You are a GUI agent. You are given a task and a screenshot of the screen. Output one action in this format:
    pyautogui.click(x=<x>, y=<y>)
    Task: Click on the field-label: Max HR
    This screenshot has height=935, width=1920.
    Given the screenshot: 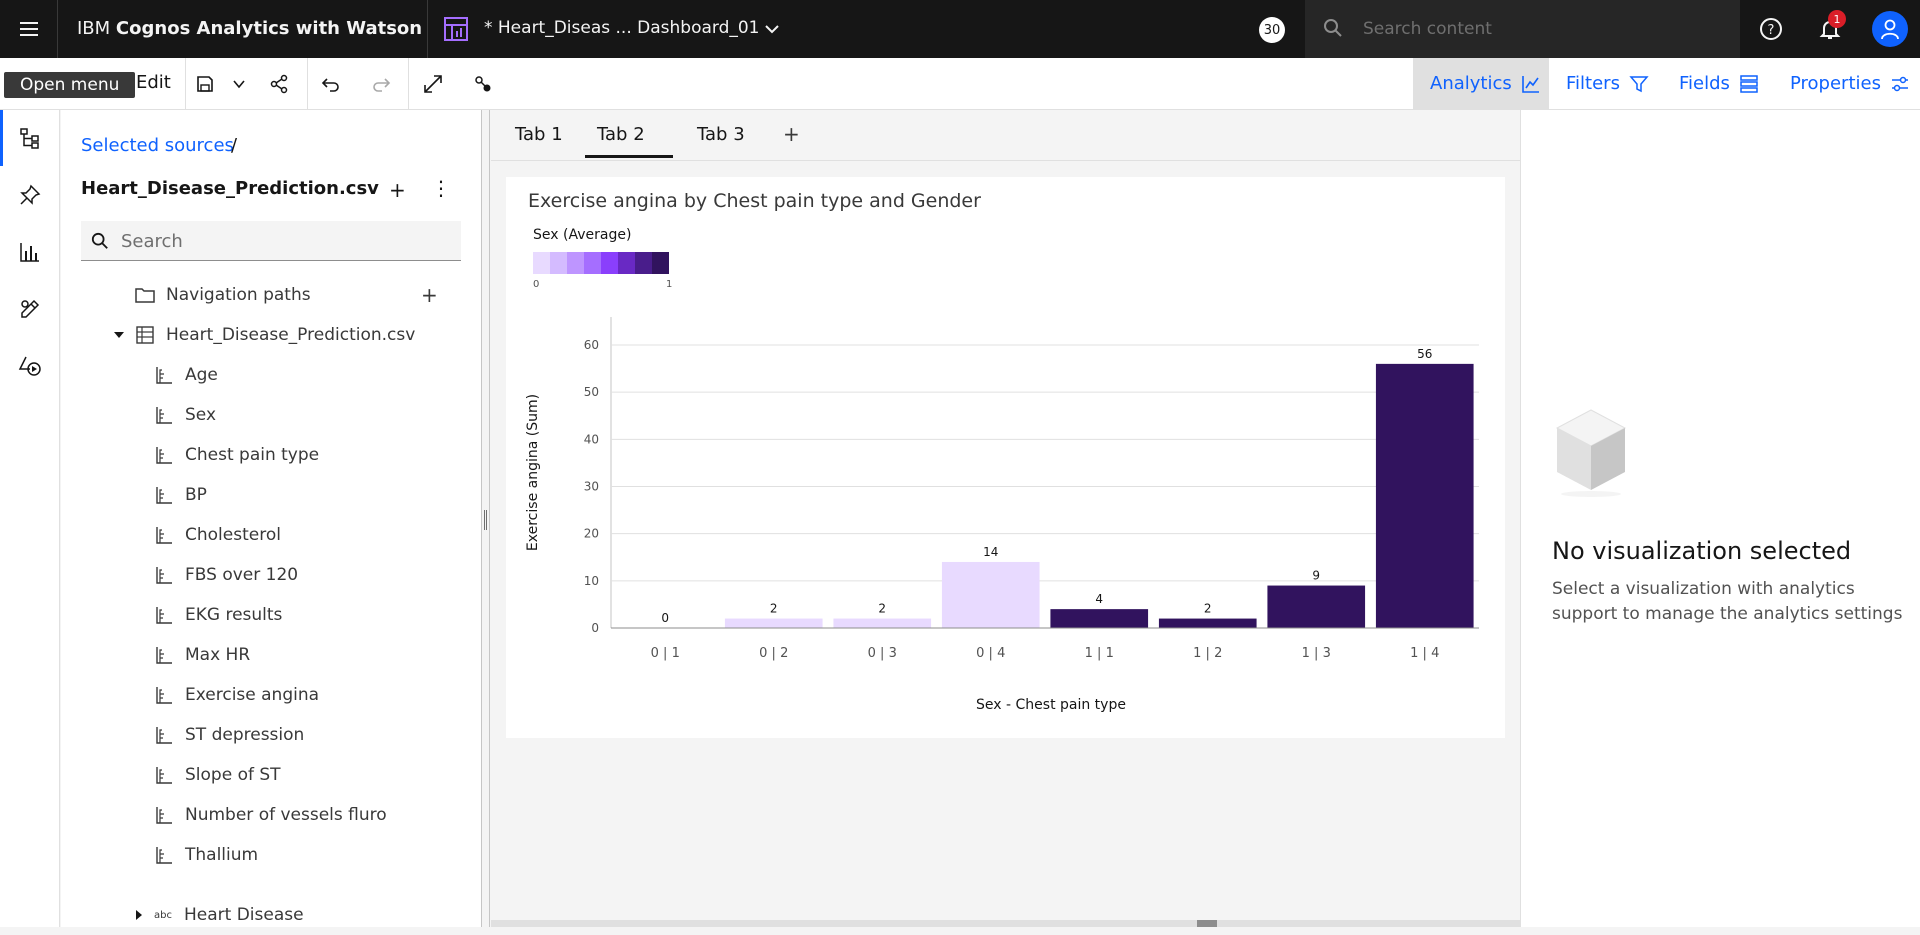 What is the action you would take?
    pyautogui.click(x=218, y=655)
    